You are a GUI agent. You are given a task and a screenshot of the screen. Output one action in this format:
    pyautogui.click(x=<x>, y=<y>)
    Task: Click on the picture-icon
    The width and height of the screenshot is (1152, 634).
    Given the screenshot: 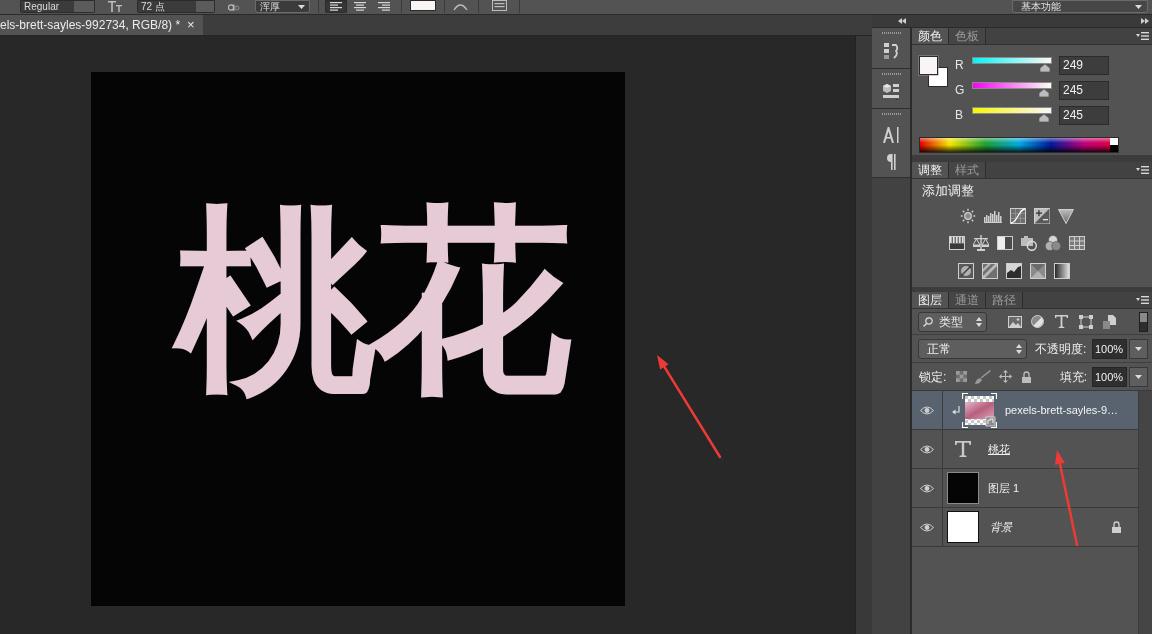 What is the action you would take?
    pyautogui.click(x=1015, y=321)
    